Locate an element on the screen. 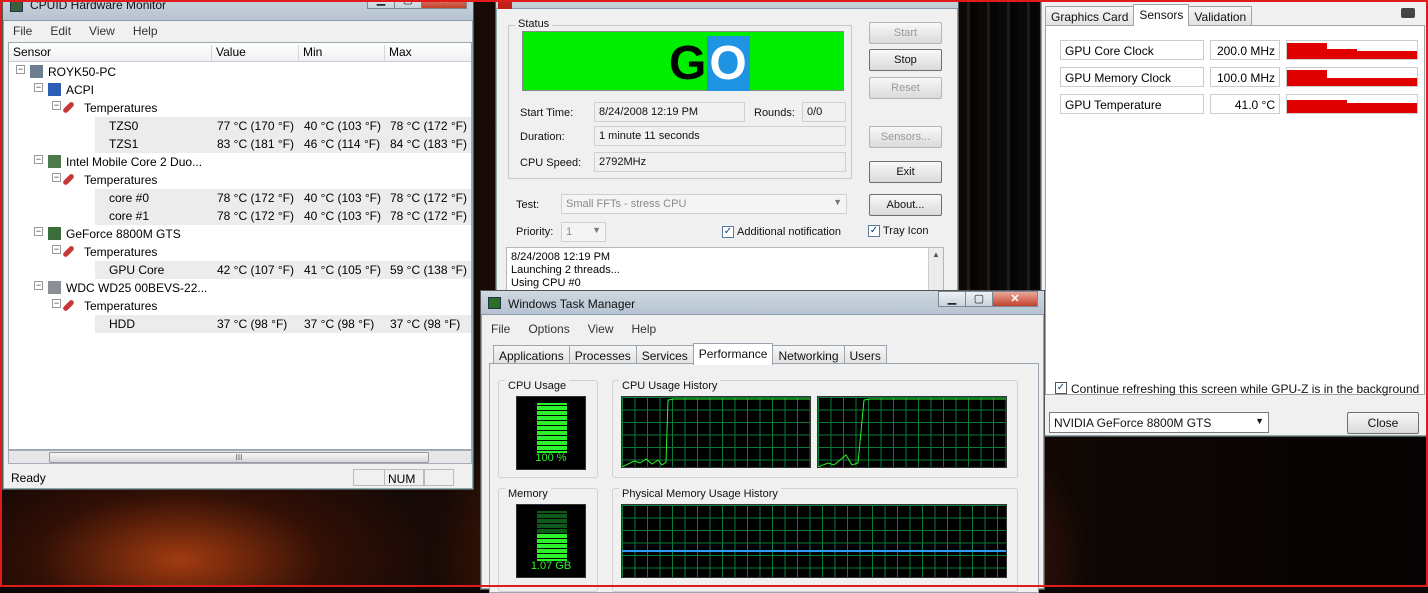 Image resolution: width=1428 pixels, height=593 pixels. memory-group: Memory 1.07 GB is located at coordinates (548, 540).